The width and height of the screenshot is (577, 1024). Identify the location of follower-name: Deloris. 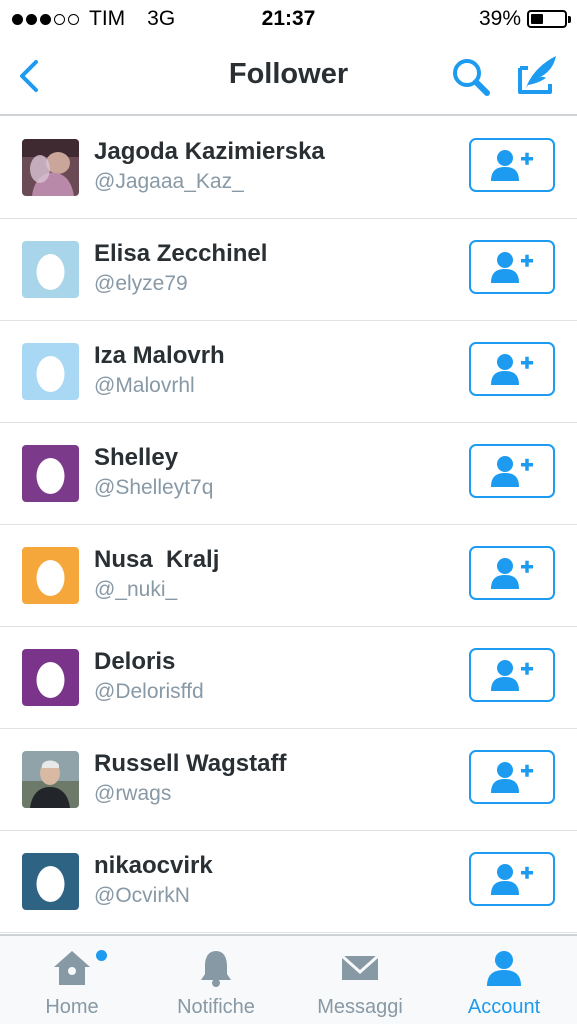
(135, 661).